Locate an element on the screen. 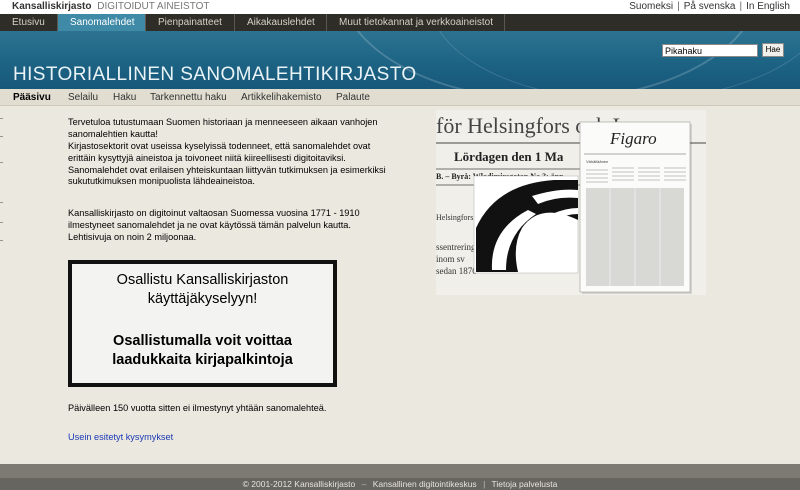  body-line-text: sedan 1870 is located at coordinates (456, 271).